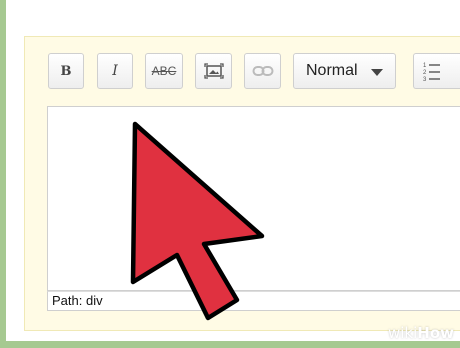 This screenshot has width=460, height=348. I want to click on watermark-how-text: How, so click(435, 333).